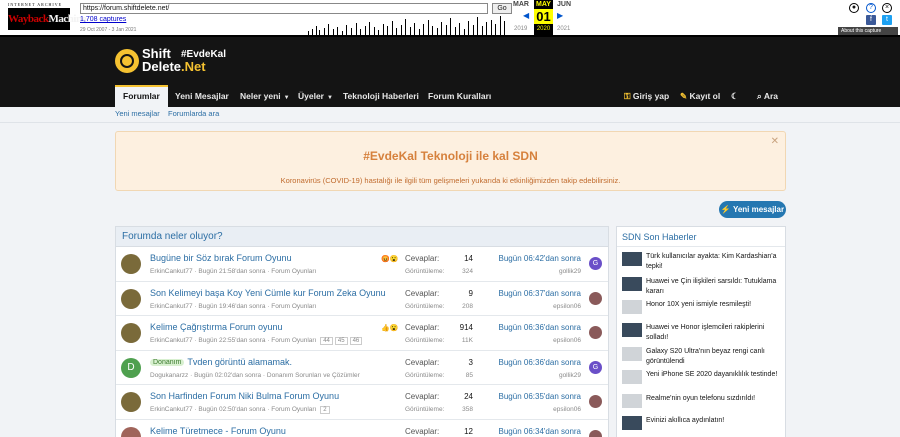 Image resolution: width=900 pixels, height=437 pixels. Describe the element at coordinates (767, 96) in the screenshot. I see `search-button: ⌕ Ara` at that location.